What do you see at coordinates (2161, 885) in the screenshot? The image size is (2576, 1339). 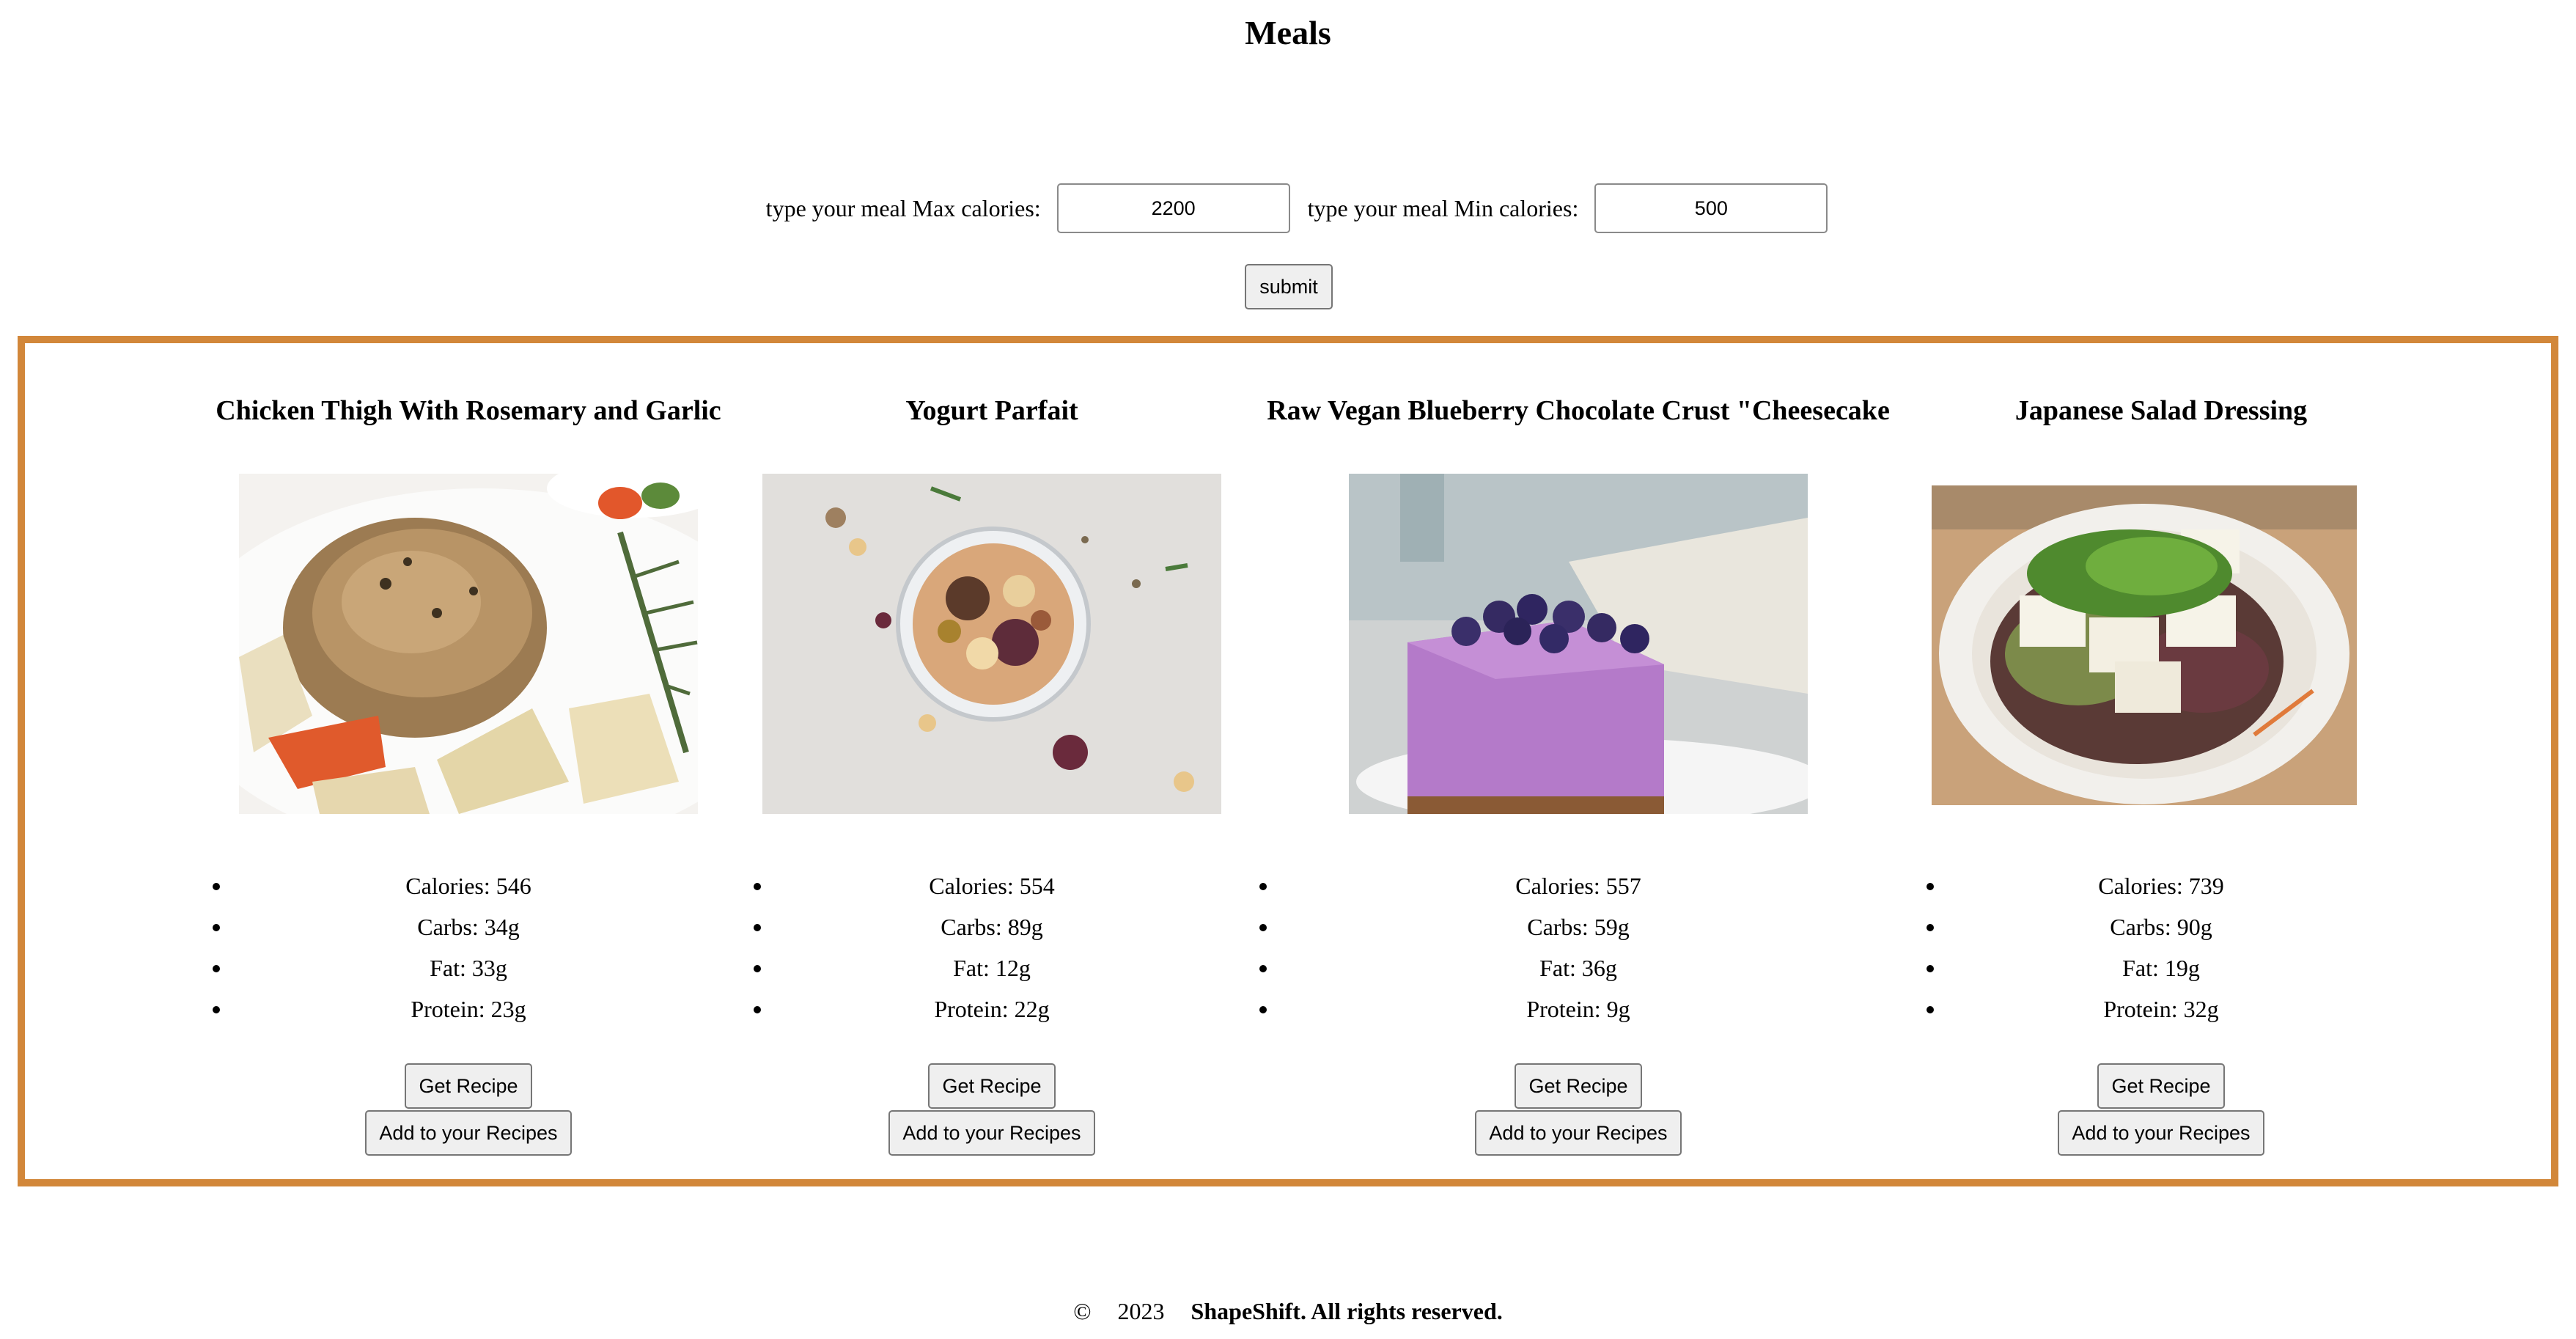 I see `calories-item: Calories: 739` at bounding box center [2161, 885].